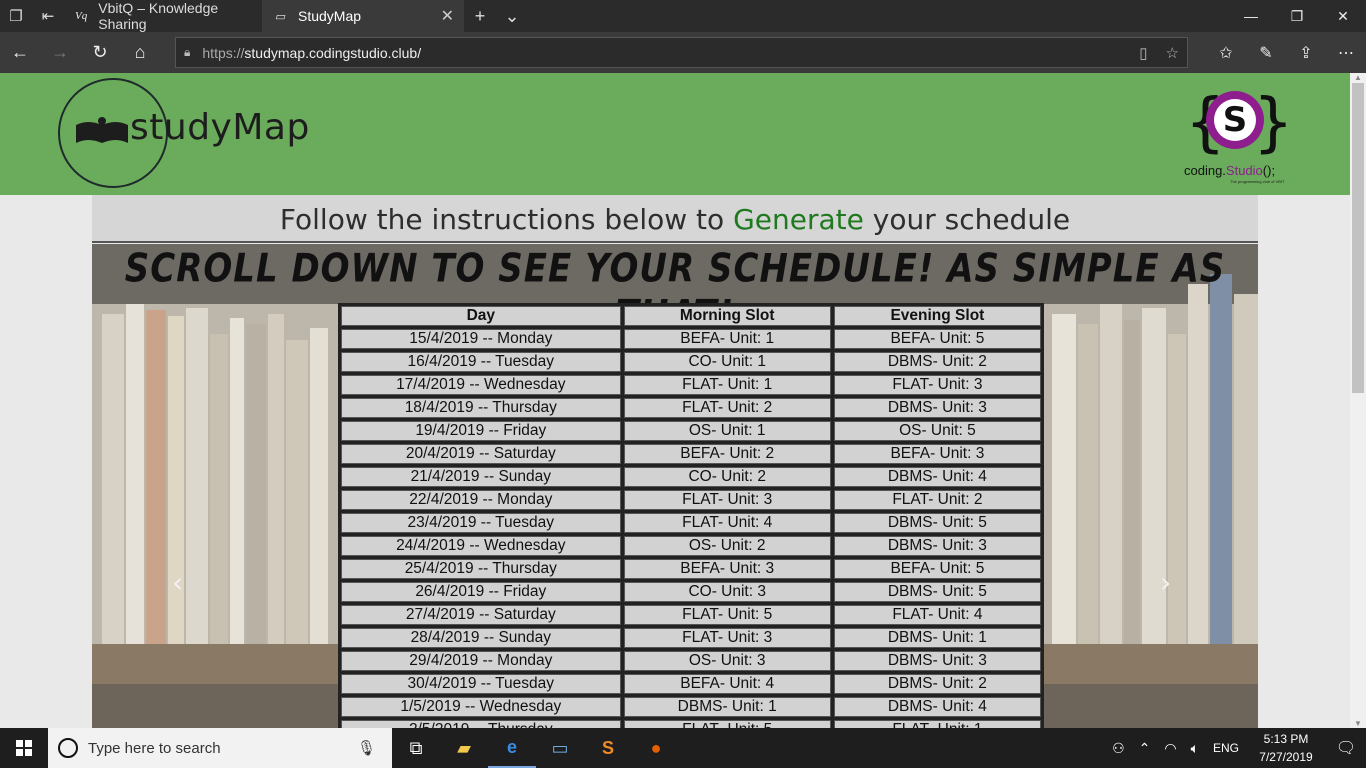 The width and height of the screenshot is (1366, 768). What do you see at coordinates (100, 52) in the screenshot?
I see `refresh-icon: ↻` at bounding box center [100, 52].